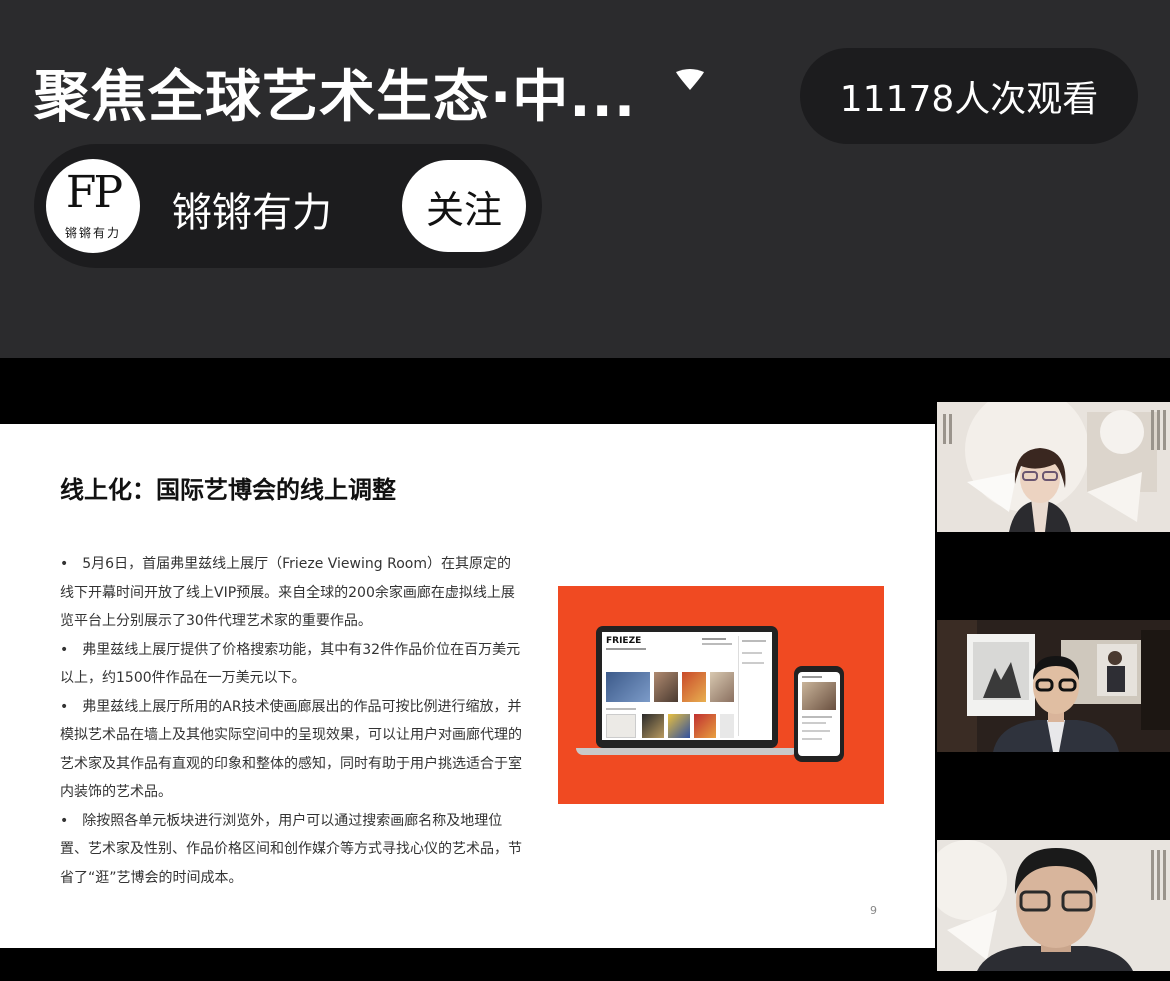 The height and width of the screenshot is (981, 1170). What do you see at coordinates (624, 641) in the screenshot?
I see `frieze-logo: FRIEZE` at bounding box center [624, 641].